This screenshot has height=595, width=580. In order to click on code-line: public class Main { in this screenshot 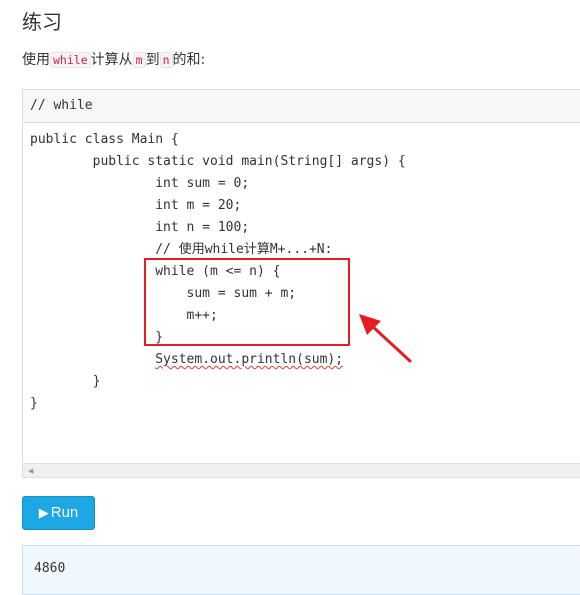, I will do `click(104, 139)`.